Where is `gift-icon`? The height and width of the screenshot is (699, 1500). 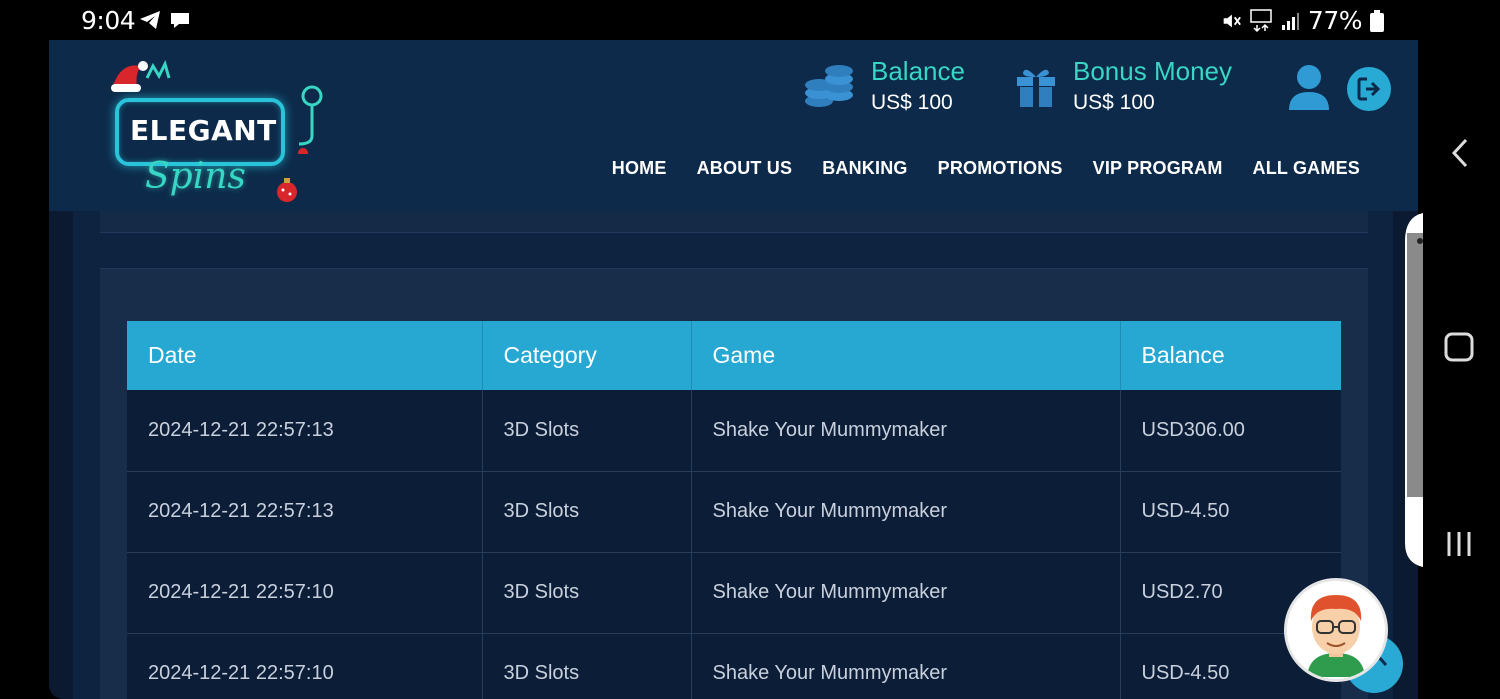 gift-icon is located at coordinates (1036, 88).